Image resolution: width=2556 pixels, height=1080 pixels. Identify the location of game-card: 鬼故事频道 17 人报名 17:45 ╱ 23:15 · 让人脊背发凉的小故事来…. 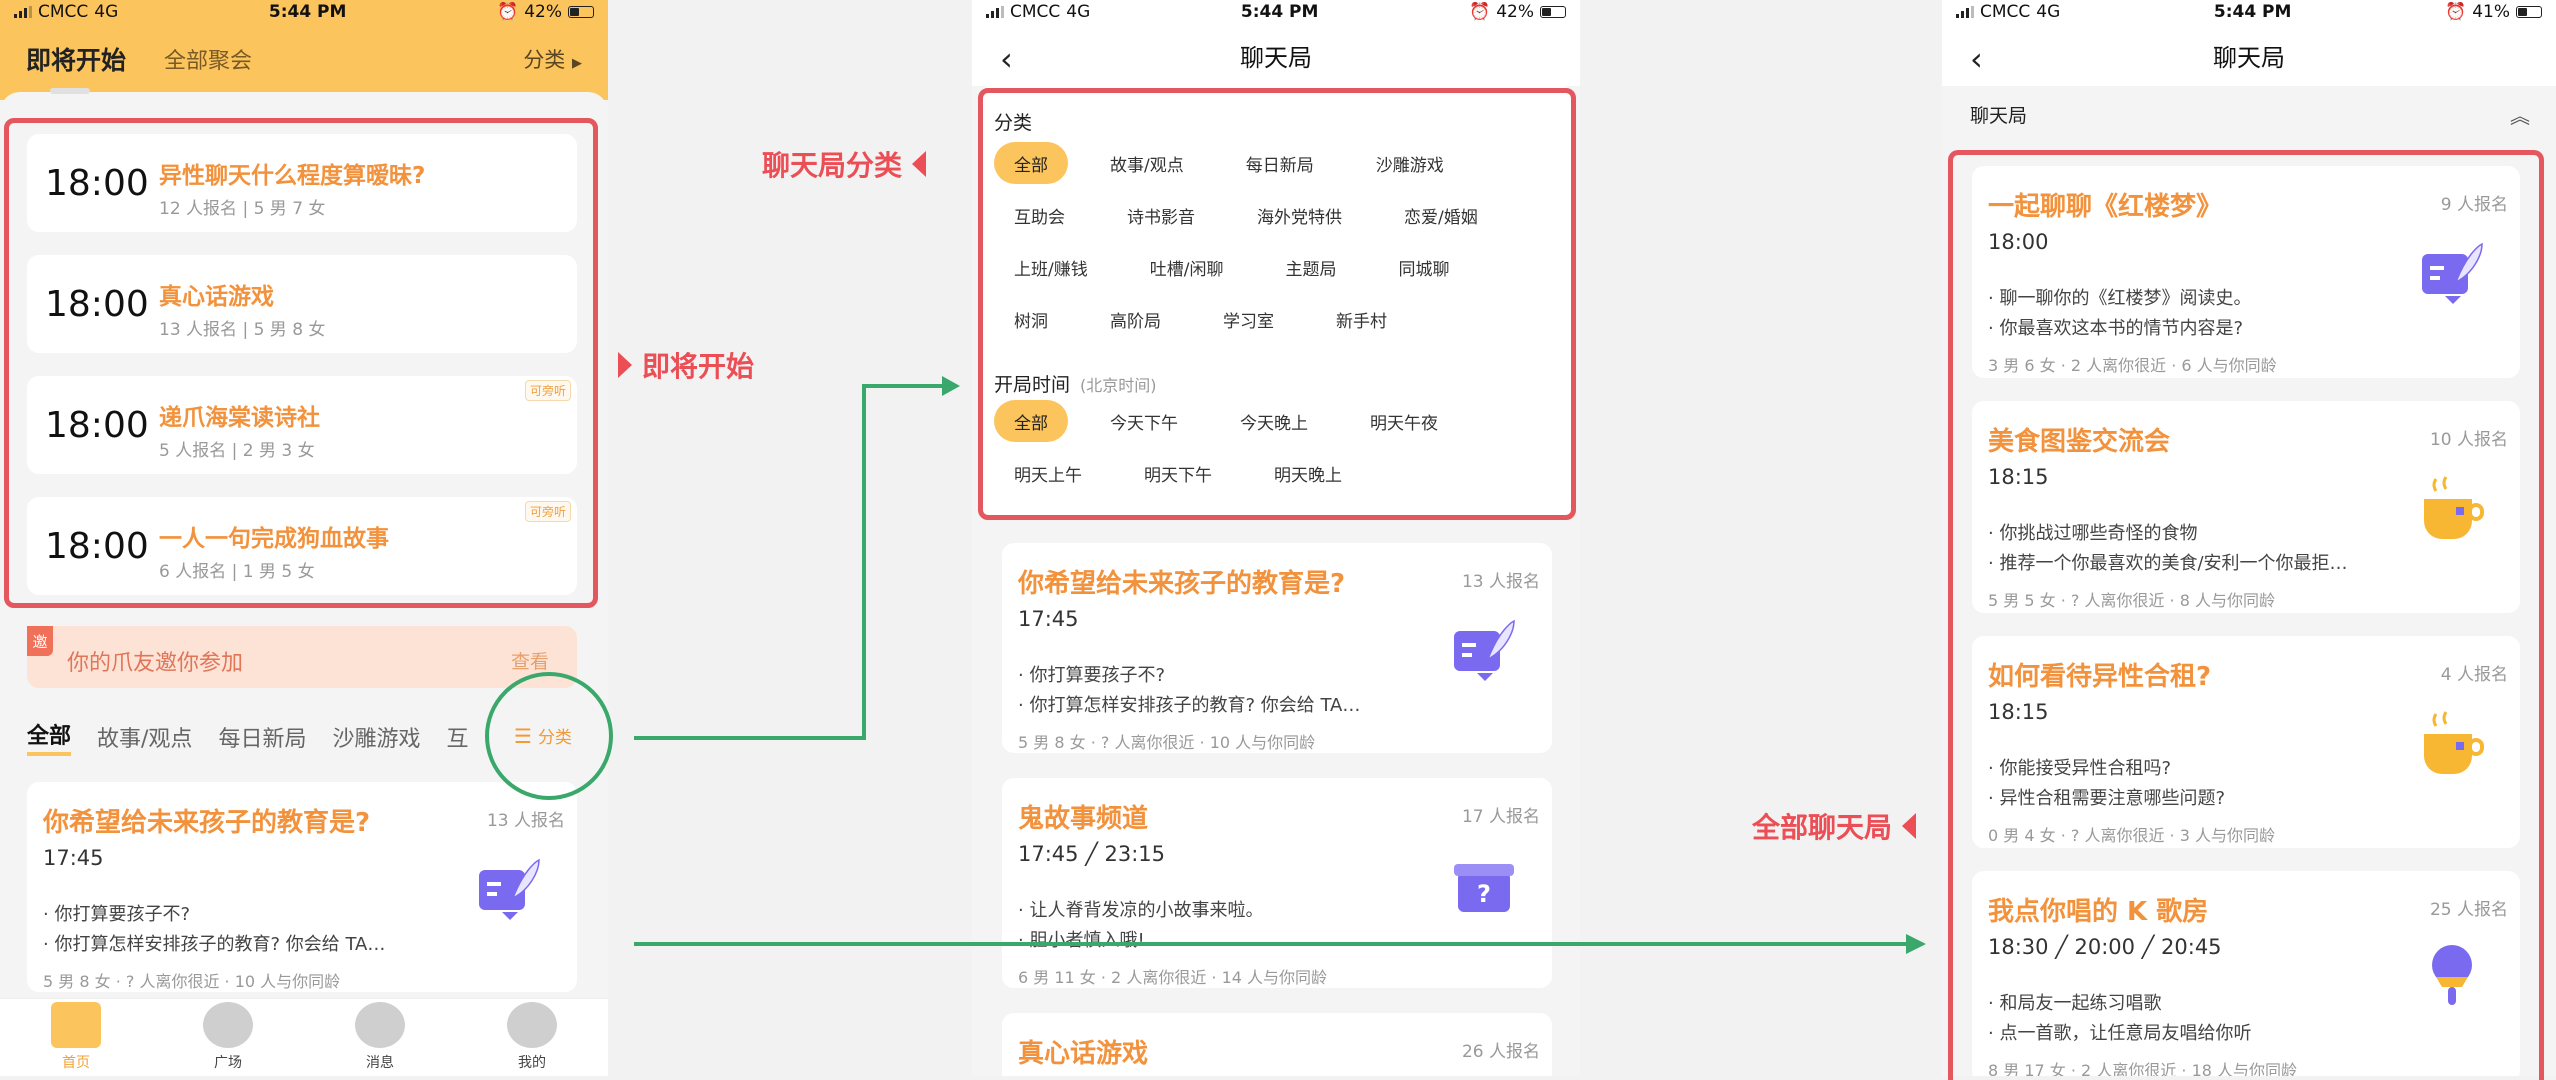
(1277, 883).